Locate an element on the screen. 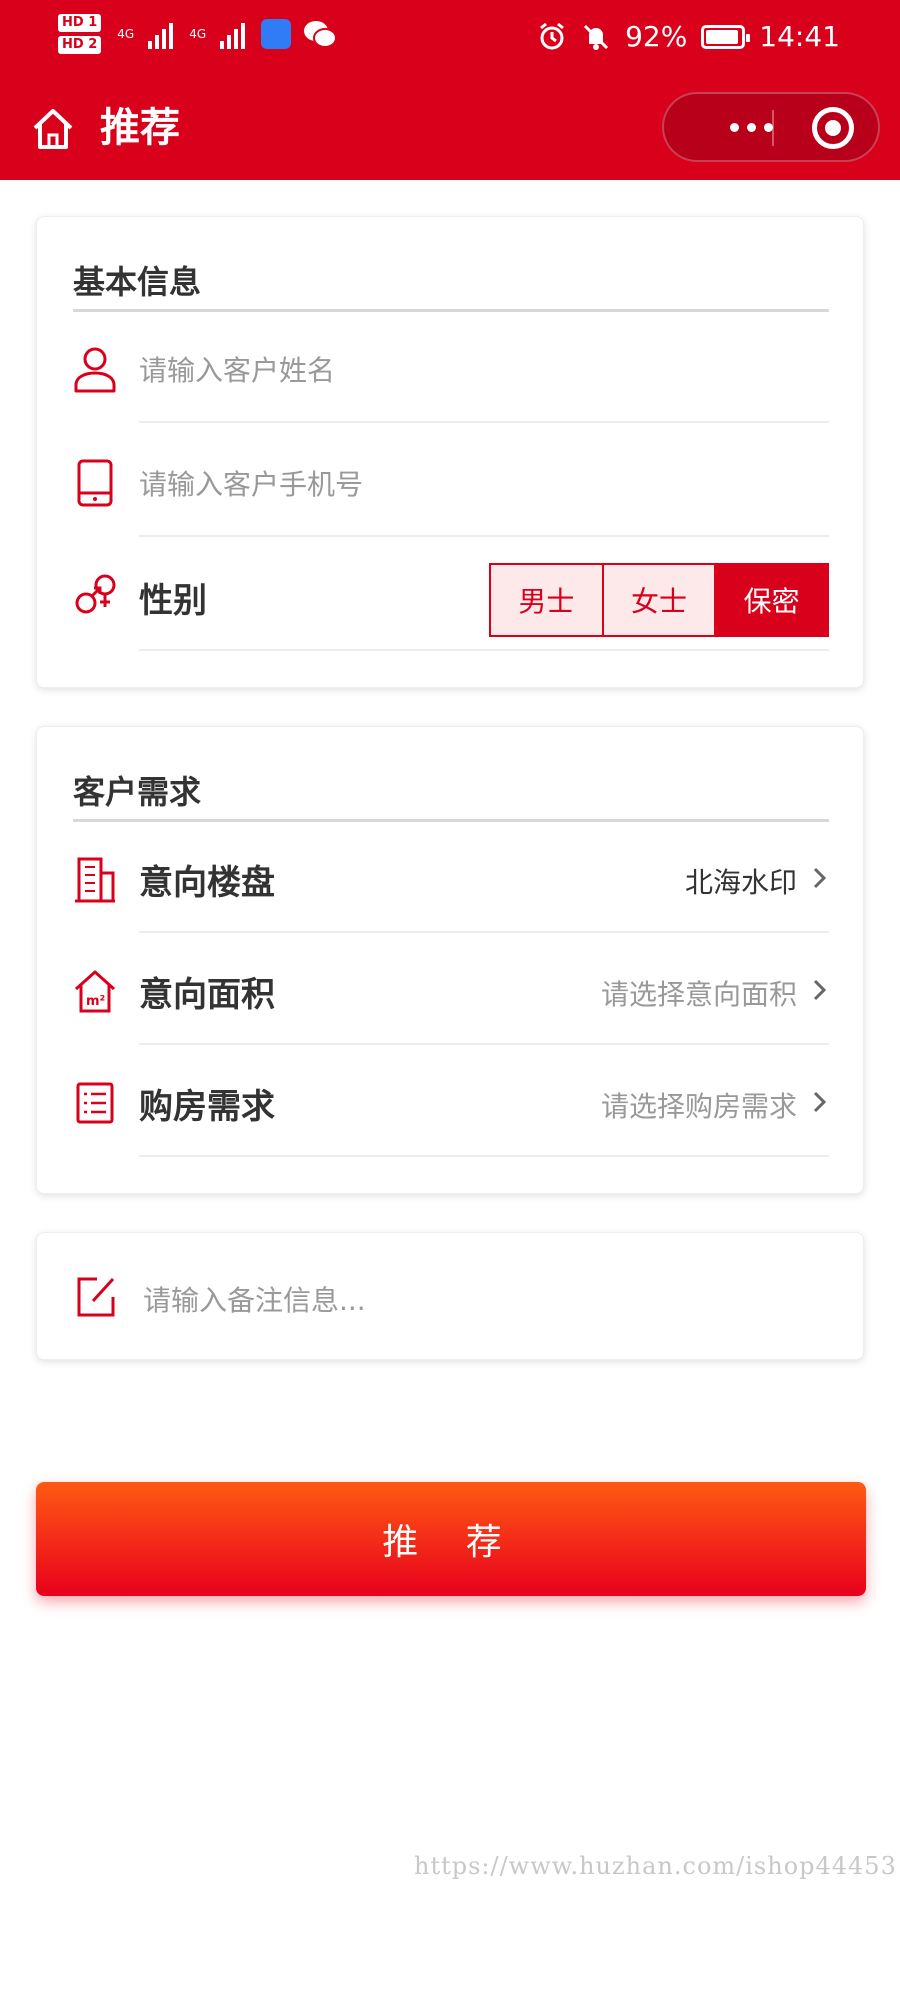 The width and height of the screenshot is (900, 2000). gender-row: 性别 男士 女士 保密 is located at coordinates (451, 596).